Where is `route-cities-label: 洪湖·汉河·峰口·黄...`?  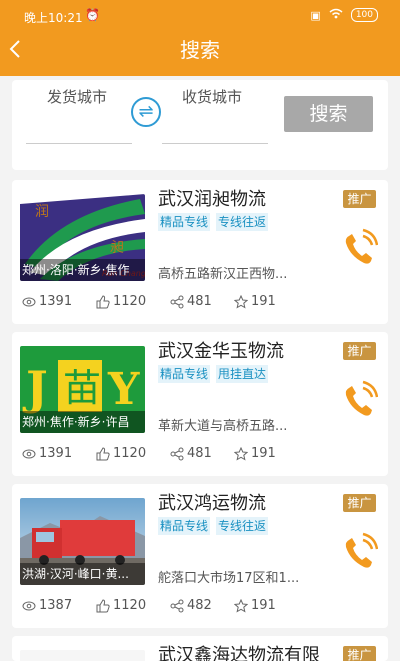
route-cities-label: 洪湖·汉河·峰口·黄... is located at coordinates (82, 574).